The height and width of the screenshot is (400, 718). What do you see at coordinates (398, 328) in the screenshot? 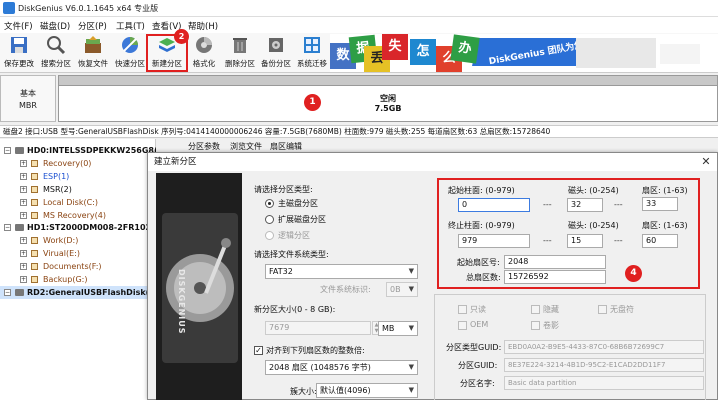
I see `size-unit-select: MB ▼` at bounding box center [398, 328].